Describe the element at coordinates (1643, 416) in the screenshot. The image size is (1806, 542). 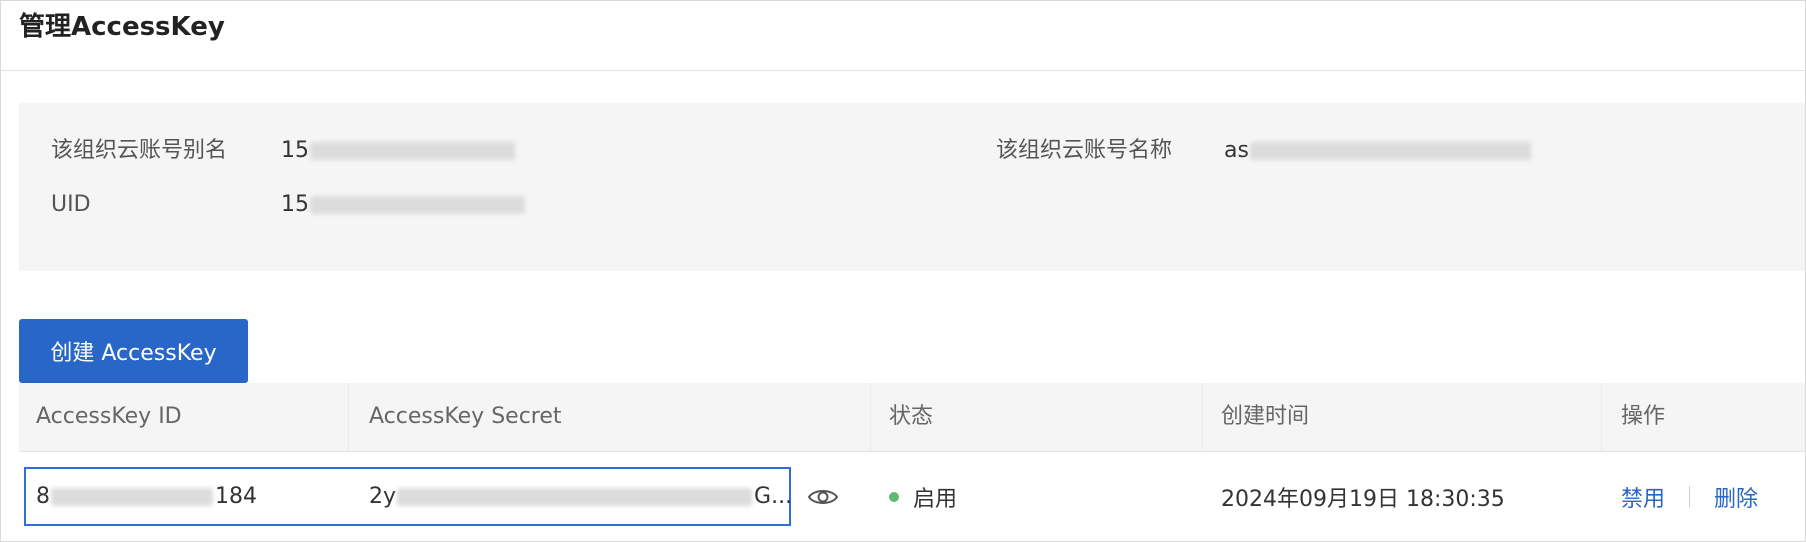
I see `column-header-actions: 操作` at that location.